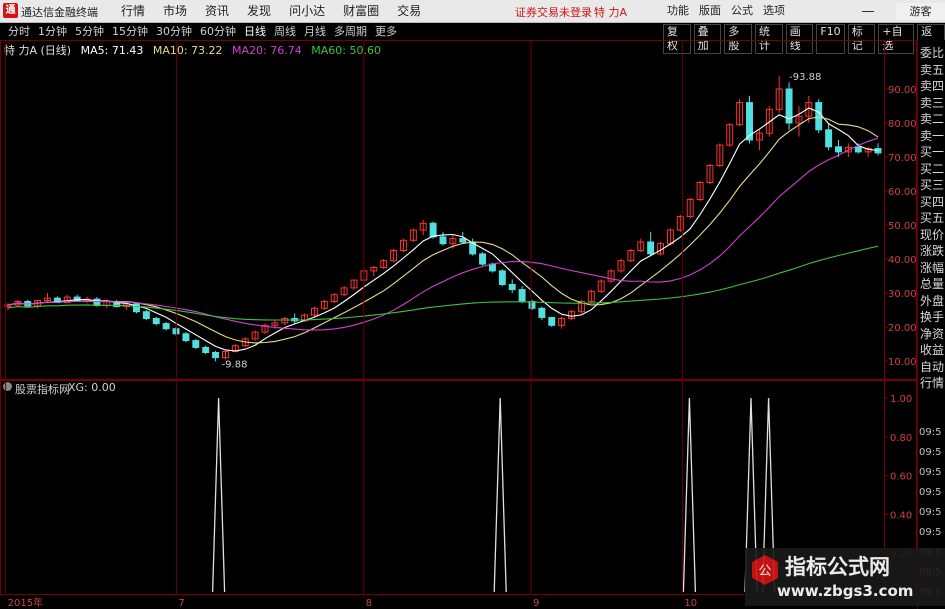 Image resolution: width=945 pixels, height=609 pixels. I want to click on watermark: 公 指标公式网 www.zbgs3.com, so click(845, 577).